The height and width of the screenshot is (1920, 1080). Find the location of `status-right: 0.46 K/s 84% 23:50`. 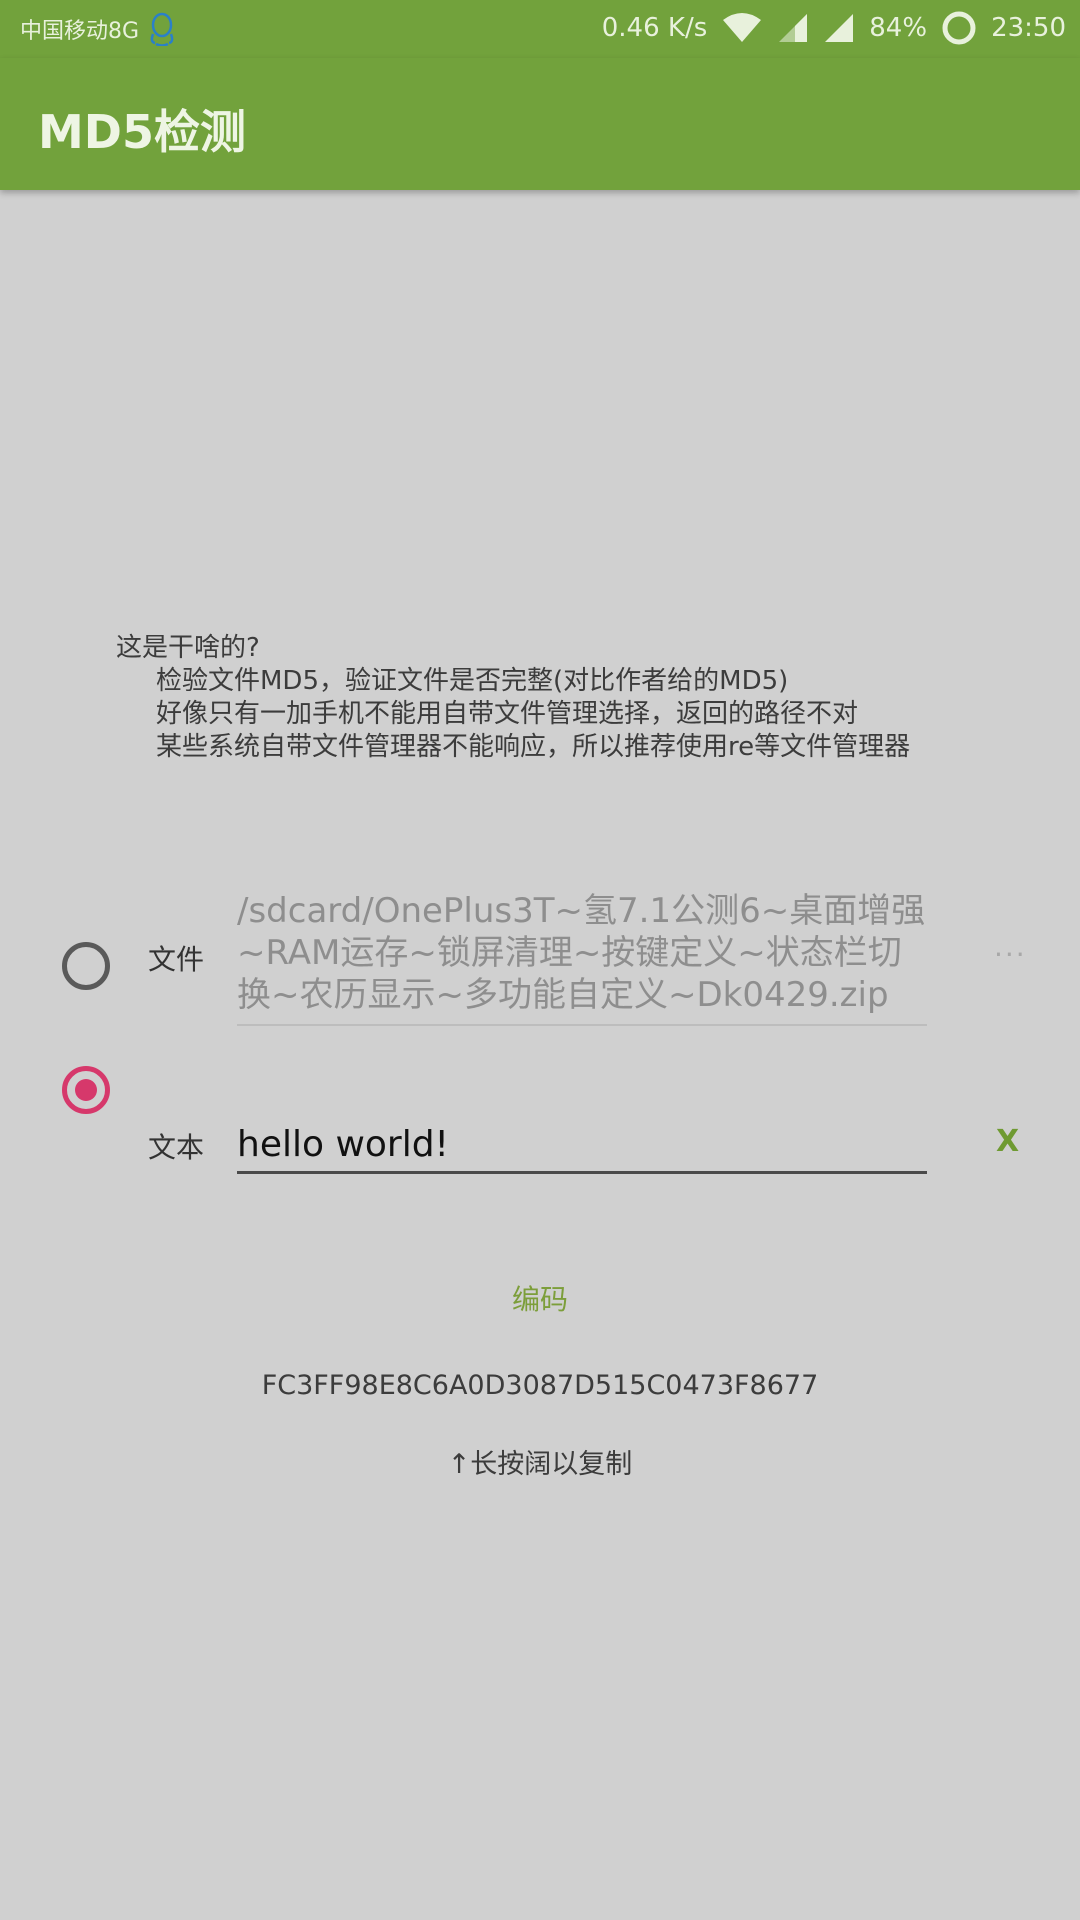

status-right: 0.46 K/s 84% 23:50 is located at coordinates (834, 28).